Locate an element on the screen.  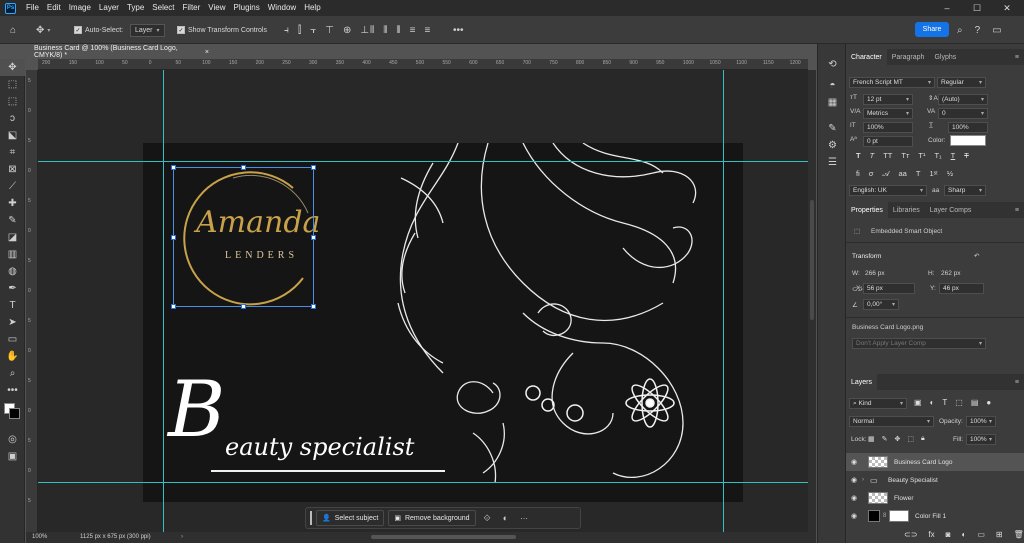
text-color-swatch is located at coordinates (968, 140).